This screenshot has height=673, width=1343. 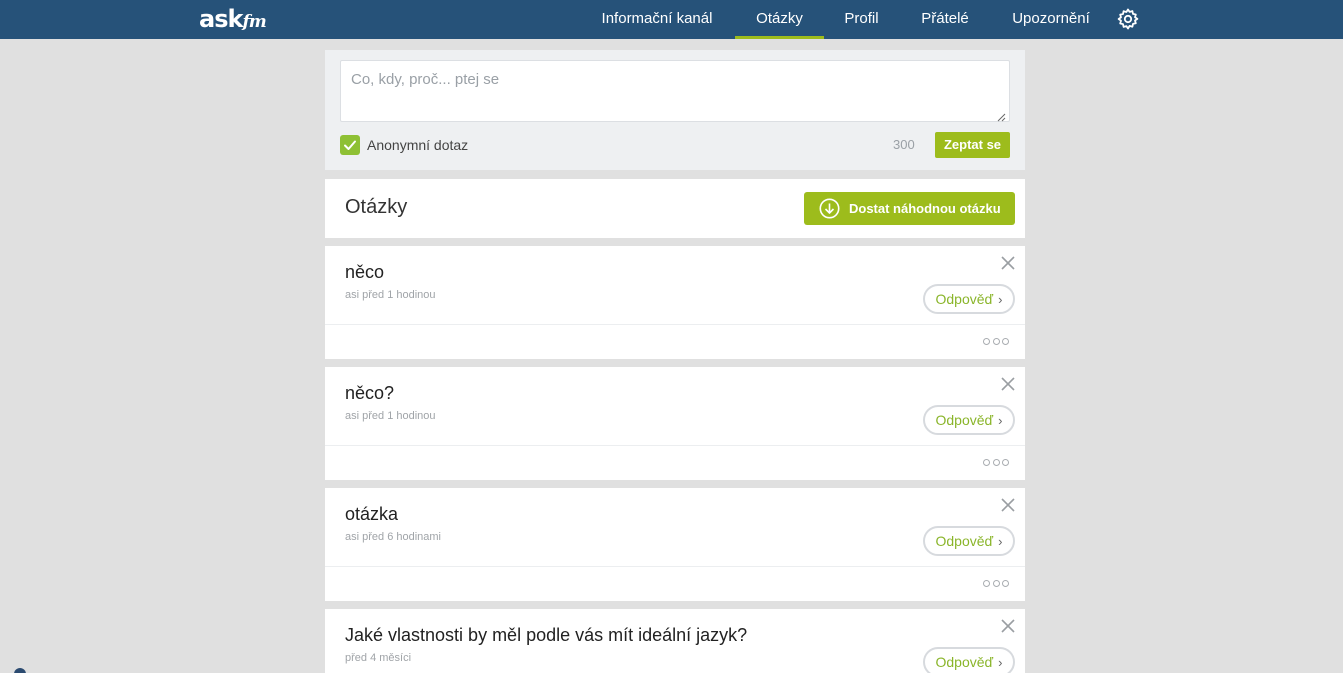 I want to click on askfm-logo: ASK fm, so click(x=233, y=19).